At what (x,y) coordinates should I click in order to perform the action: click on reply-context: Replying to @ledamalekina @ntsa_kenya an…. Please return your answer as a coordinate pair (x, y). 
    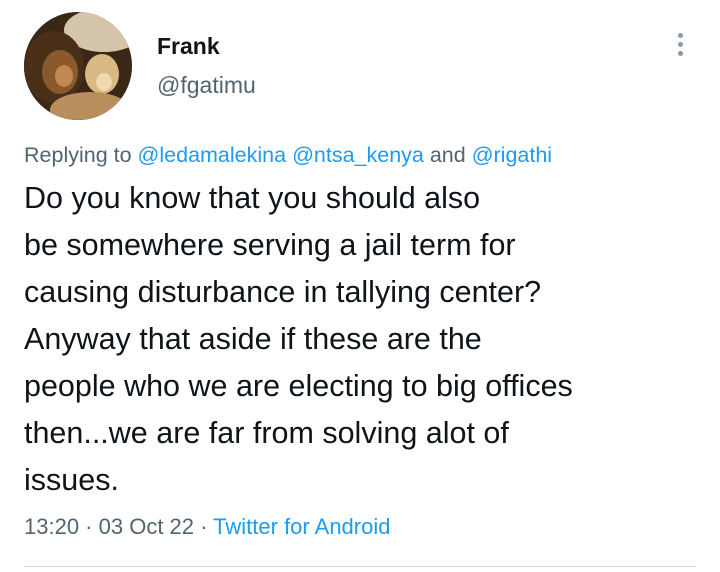
    Looking at the image, I should click on (288, 155).